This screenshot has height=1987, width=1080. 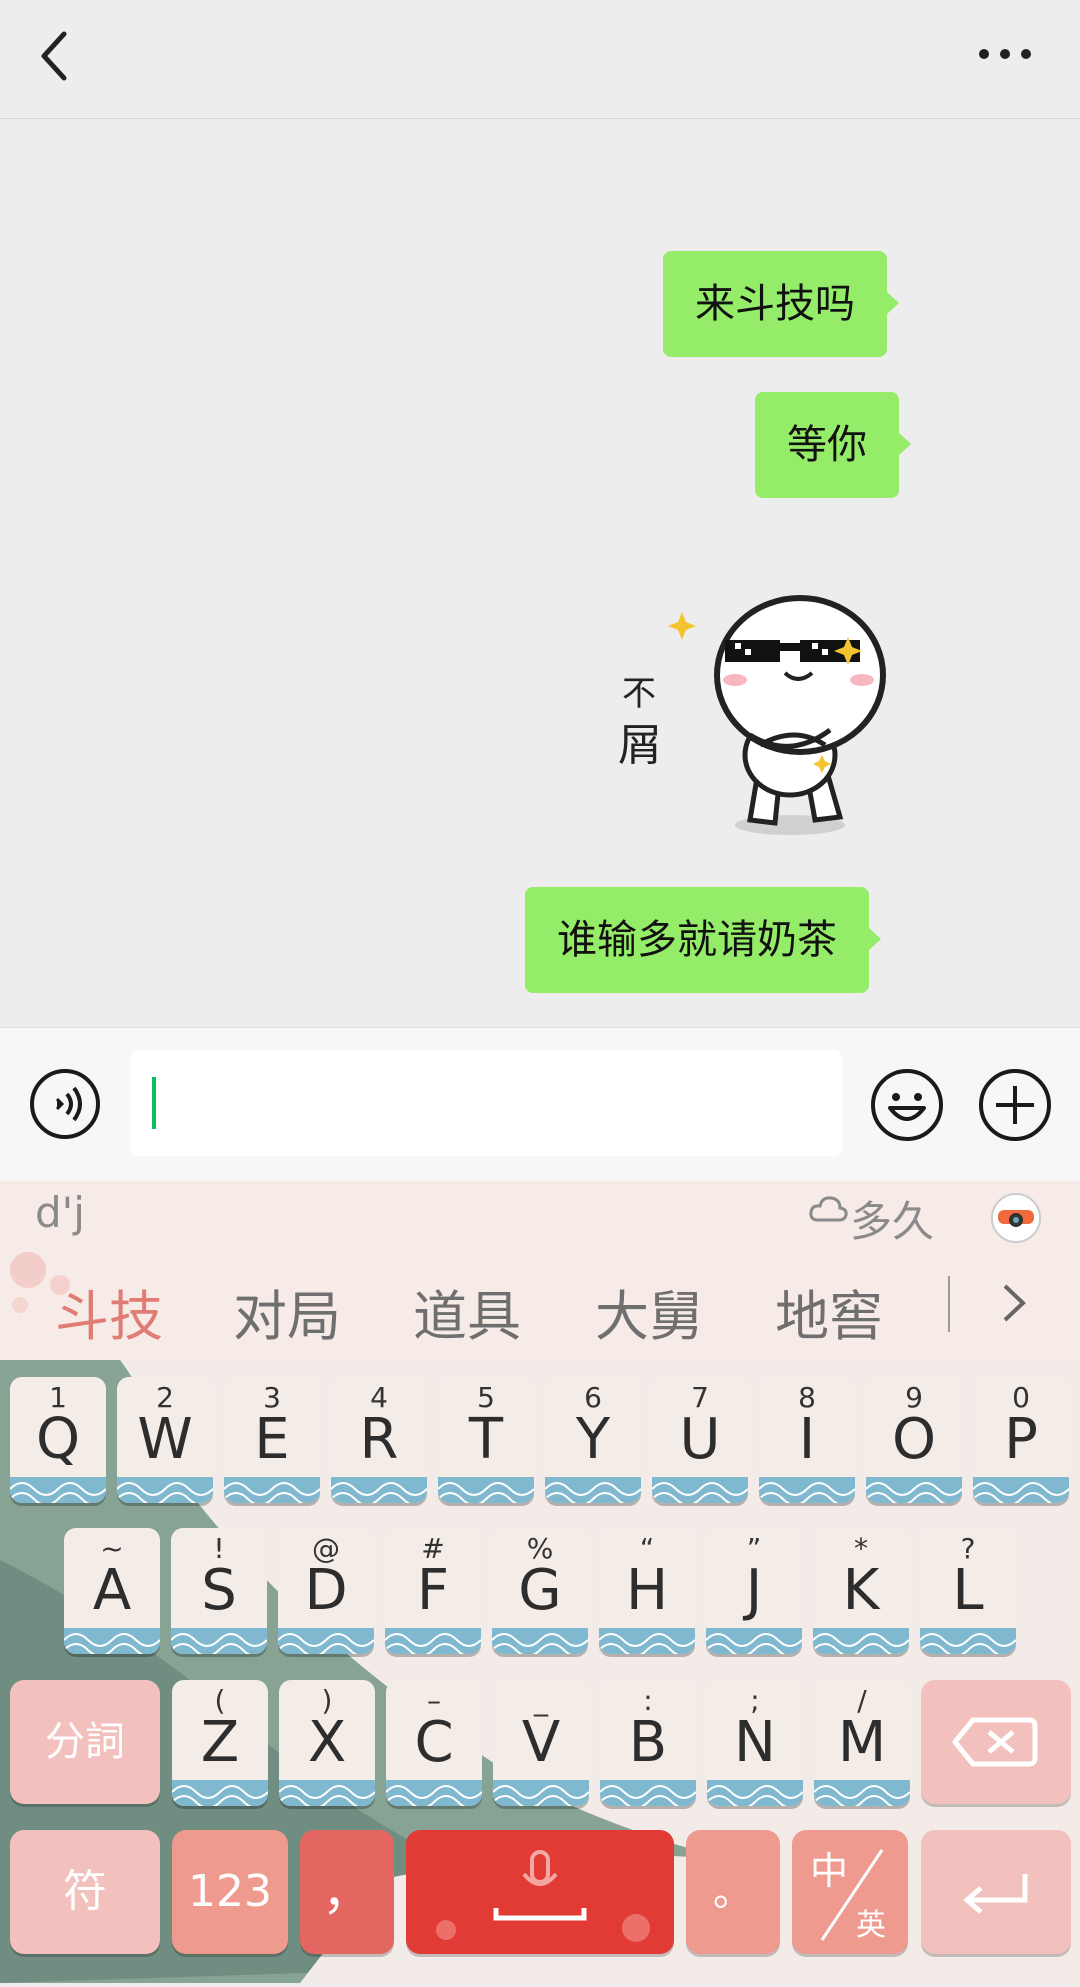 I want to click on cloud-suggestion: 多久, so click(x=892, y=1218).